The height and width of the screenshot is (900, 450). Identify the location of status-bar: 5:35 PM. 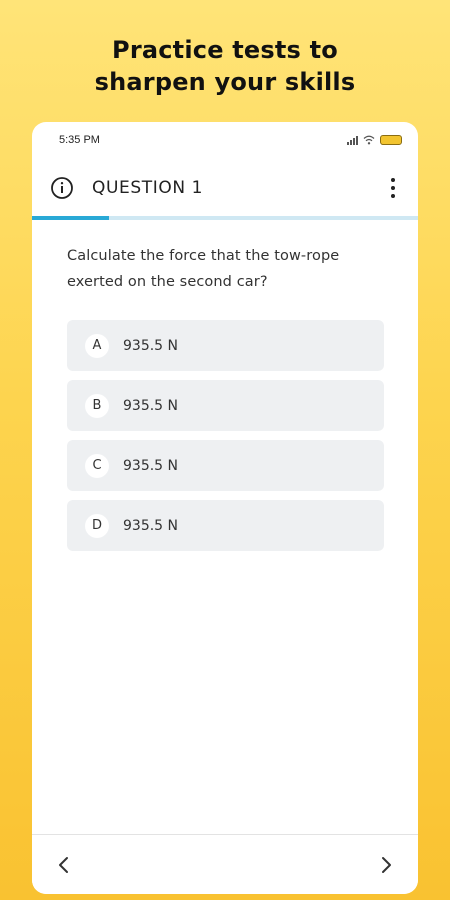
(225, 140).